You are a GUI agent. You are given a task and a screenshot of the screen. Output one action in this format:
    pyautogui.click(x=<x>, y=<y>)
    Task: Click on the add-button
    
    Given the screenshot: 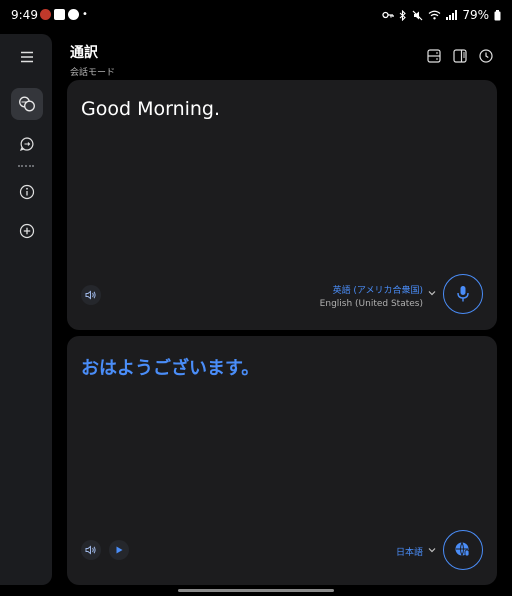 What is the action you would take?
    pyautogui.click(x=27, y=231)
    